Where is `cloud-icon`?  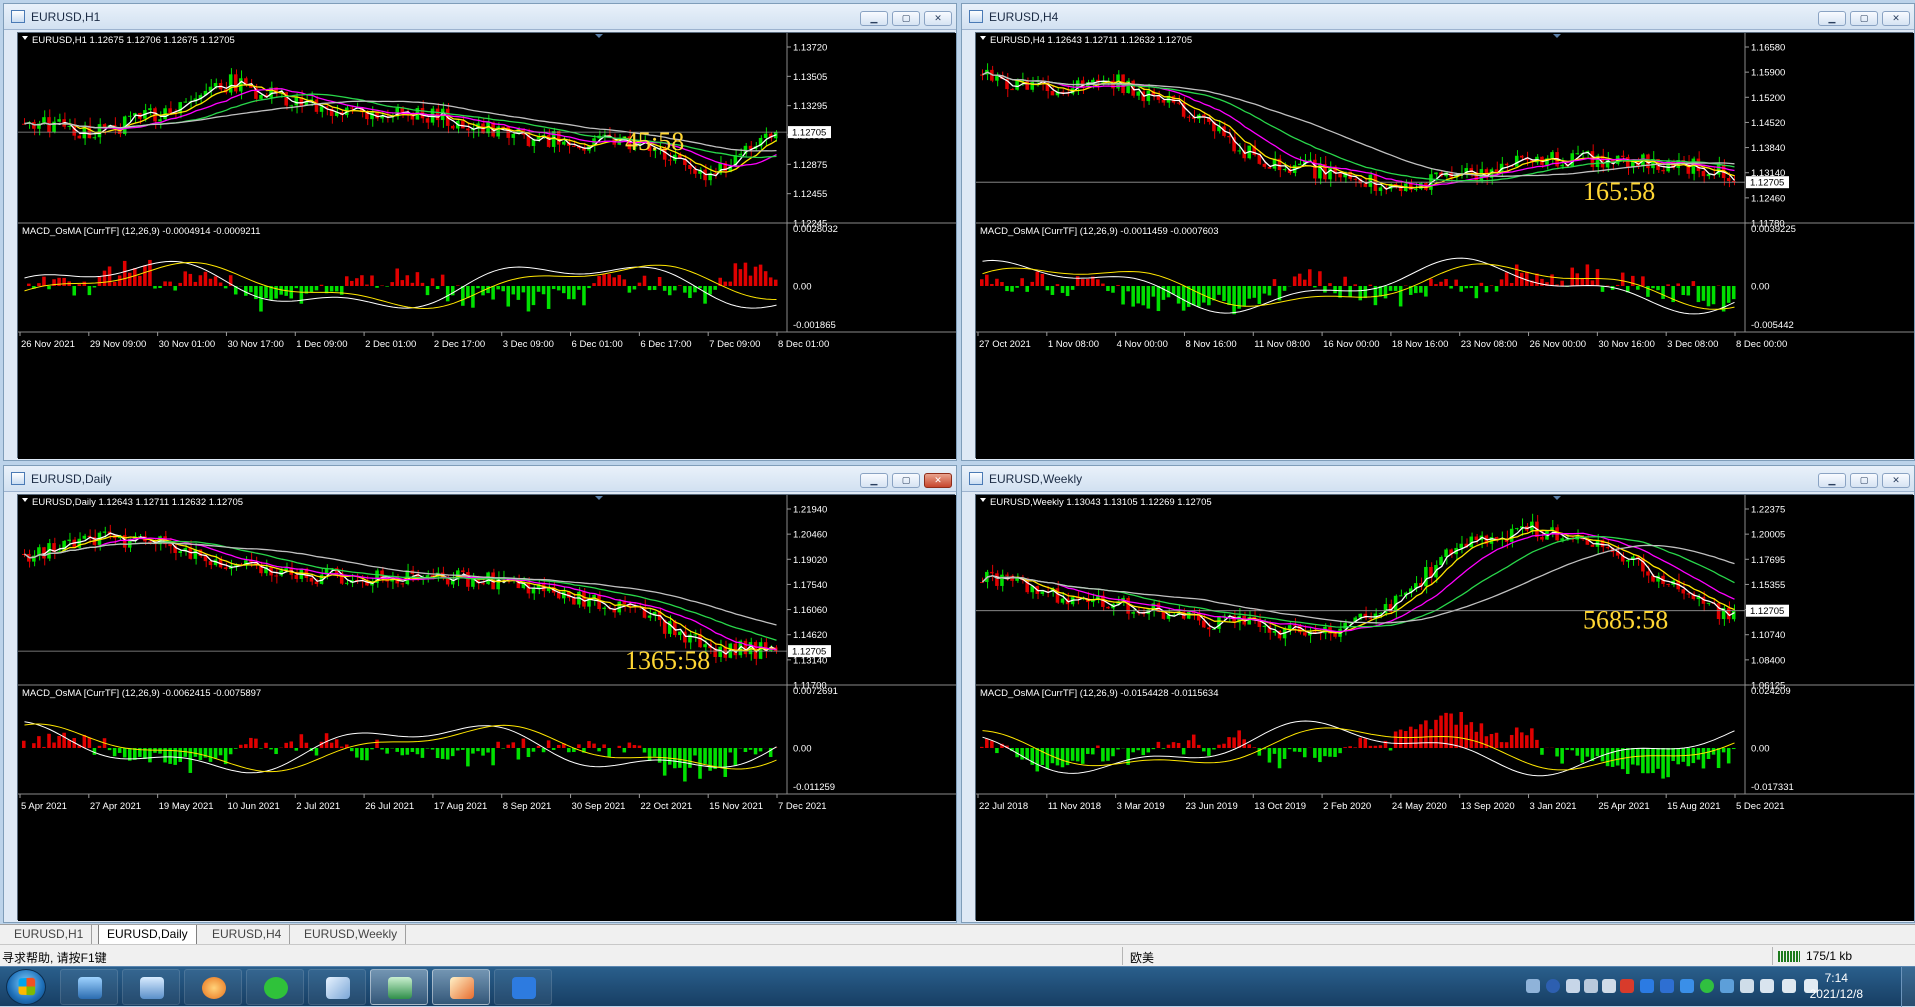
cloud-icon is located at coordinates (1687, 986).